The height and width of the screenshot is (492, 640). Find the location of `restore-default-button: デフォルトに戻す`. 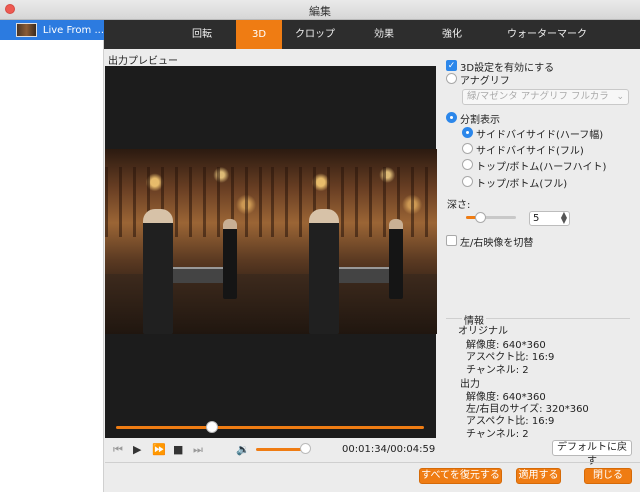

restore-default-button: デフォルトに戻す is located at coordinates (592, 453).